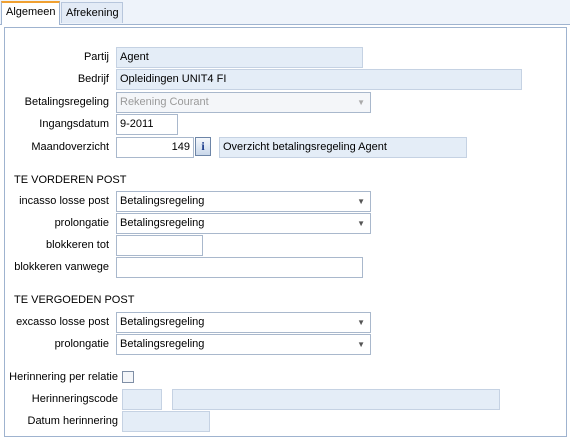  Describe the element at coordinates (336, 399) in the screenshot. I see `herinneringscode-description` at that location.